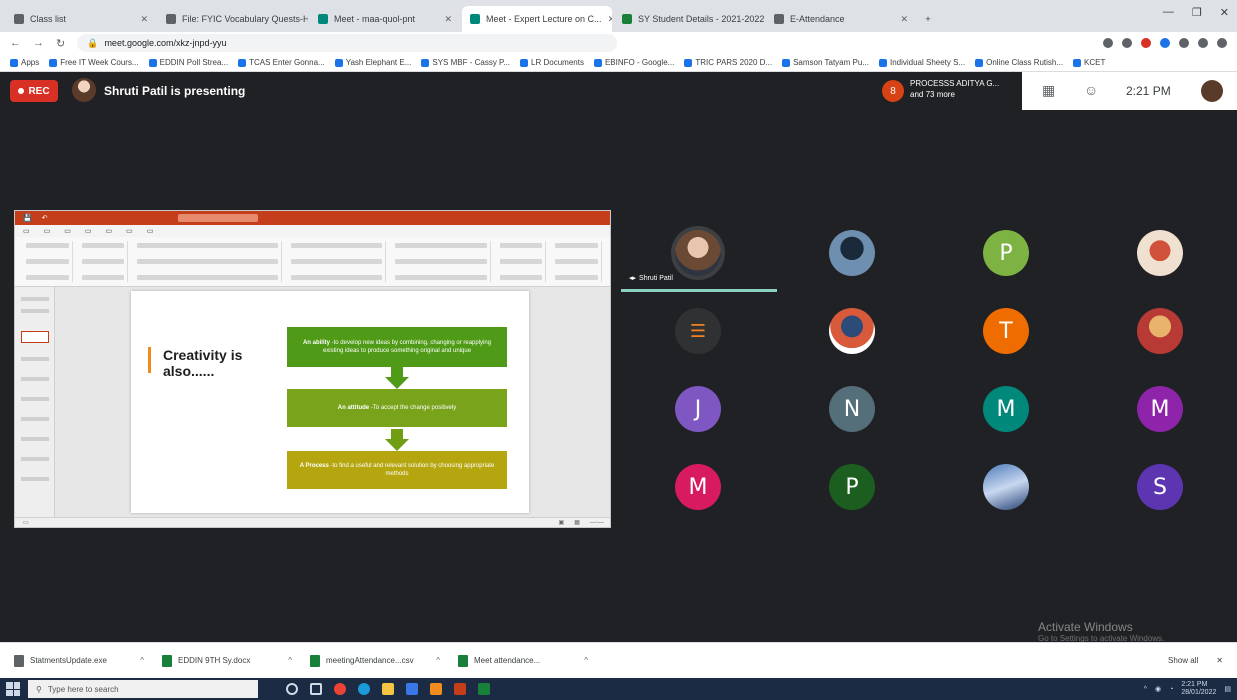 The height and width of the screenshot is (700, 1237). I want to click on clock: 2:21 PM 28/01/2022, so click(1198, 689).